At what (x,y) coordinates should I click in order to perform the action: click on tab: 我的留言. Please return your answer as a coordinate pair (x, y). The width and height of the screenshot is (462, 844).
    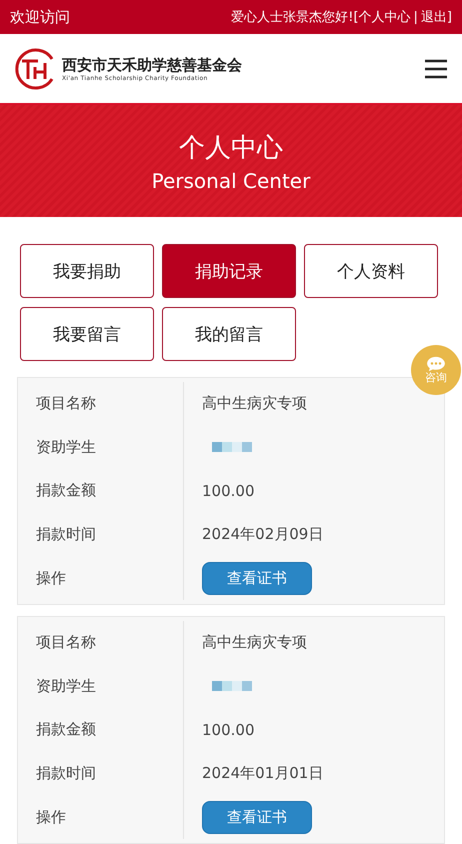
    Looking at the image, I should click on (229, 334).